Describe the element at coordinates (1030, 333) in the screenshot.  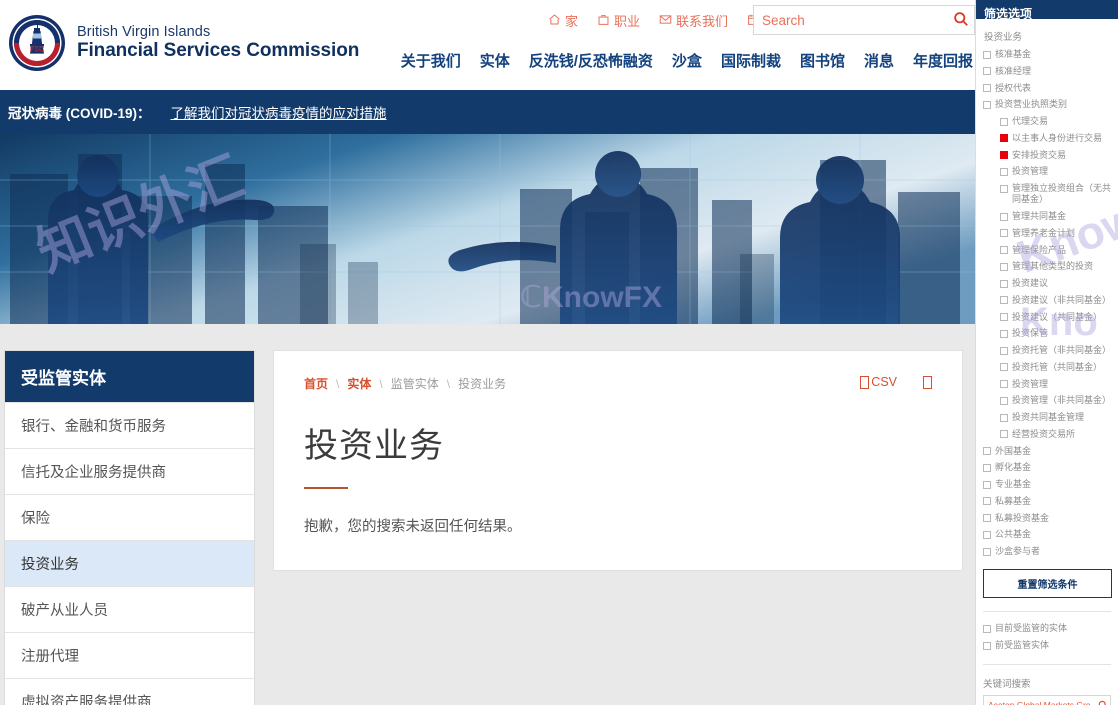
I see `filter-item-label: 投资保管` at that location.